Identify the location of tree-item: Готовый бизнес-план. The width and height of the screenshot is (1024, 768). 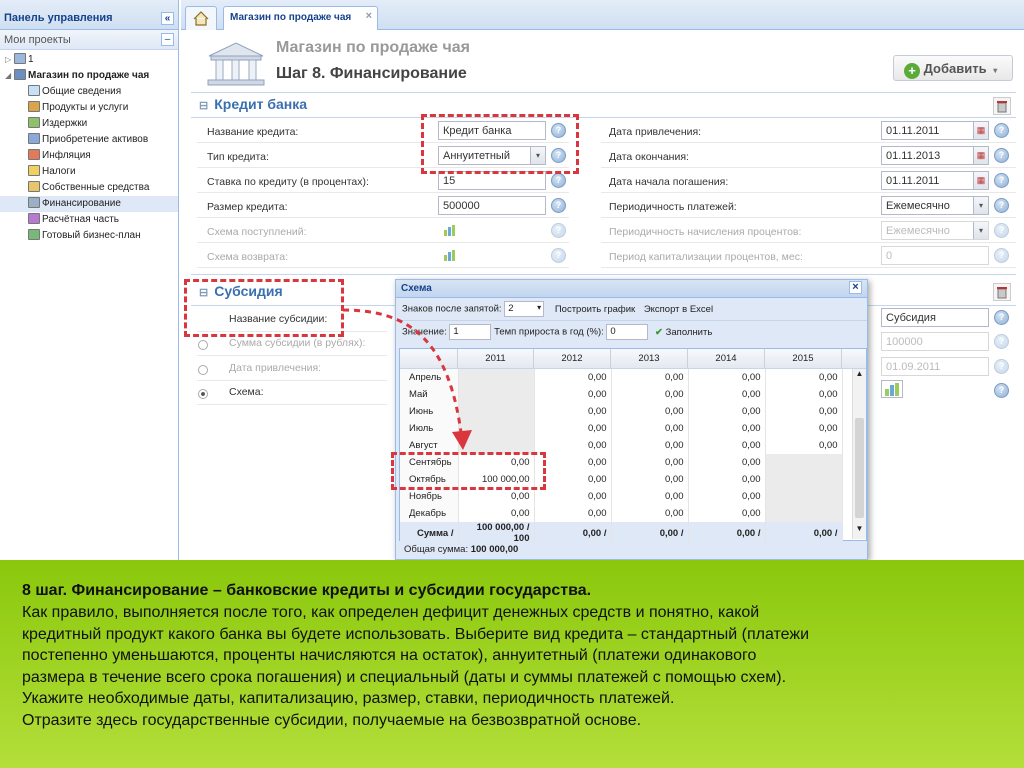
(89, 236).